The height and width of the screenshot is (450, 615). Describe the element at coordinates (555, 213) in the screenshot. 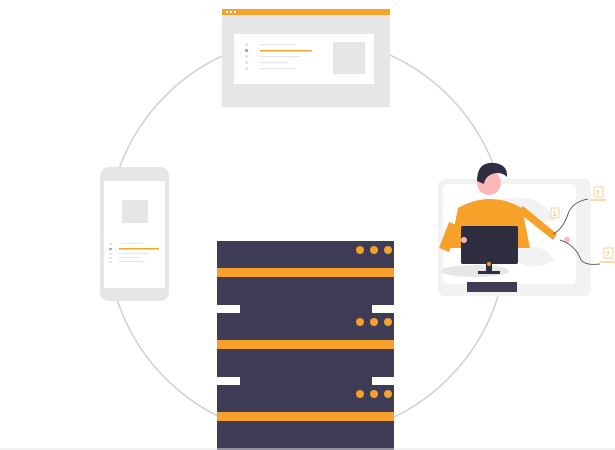

I see `annotation-tag-1: 1` at that location.